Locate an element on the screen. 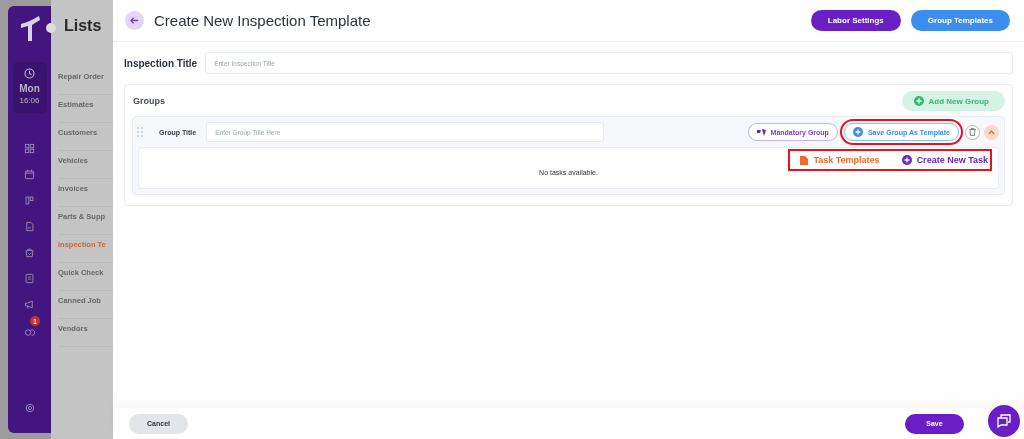 The image size is (1024, 439). clock-icon is located at coordinates (29, 73).